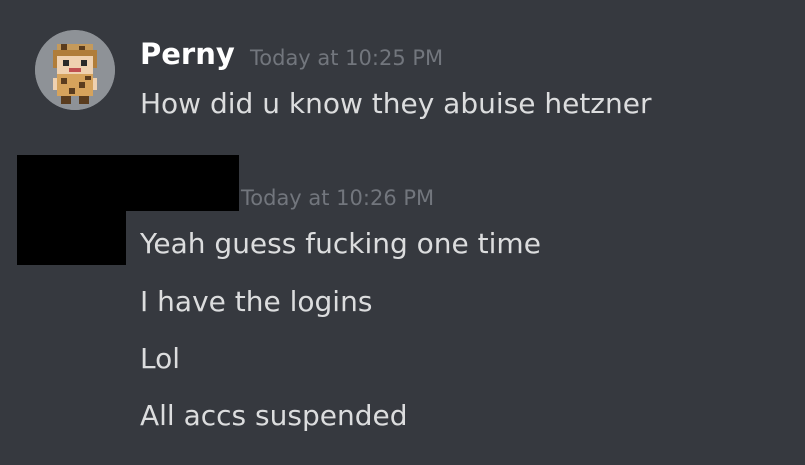 Image resolution: width=805 pixels, height=465 pixels. Describe the element at coordinates (340, 243) in the screenshot. I see `message-text: Yeah guess fucking one time` at that location.